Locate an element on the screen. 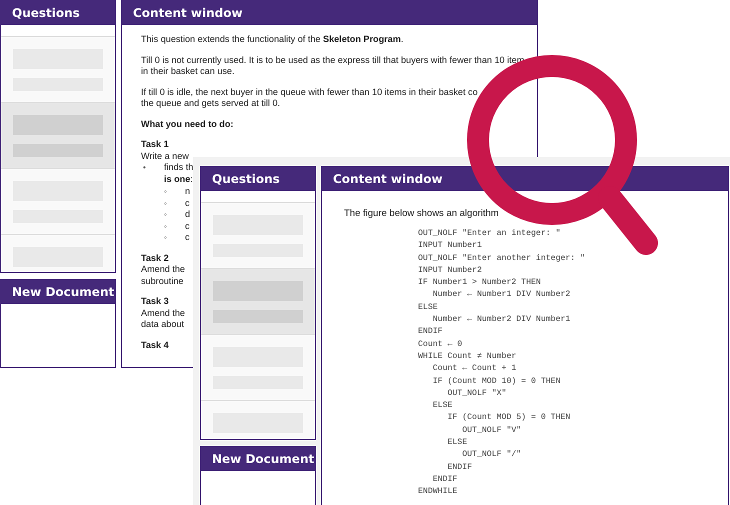 This screenshot has width=730, height=505. bullet-text: is one: is located at coordinates (178, 179).